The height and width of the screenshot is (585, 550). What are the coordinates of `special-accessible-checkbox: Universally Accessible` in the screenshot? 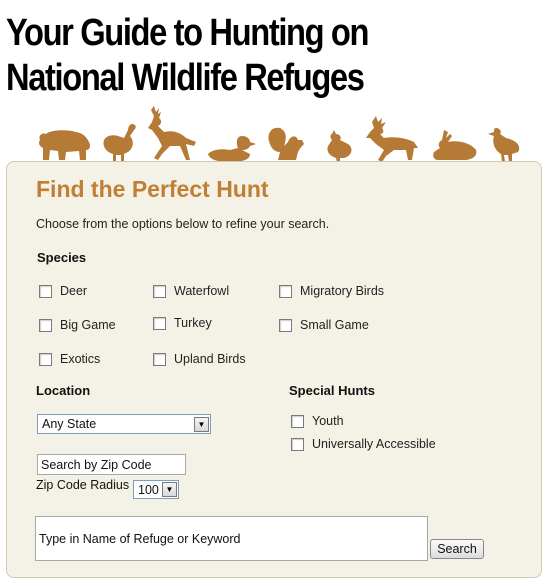 It's located at (363, 444).